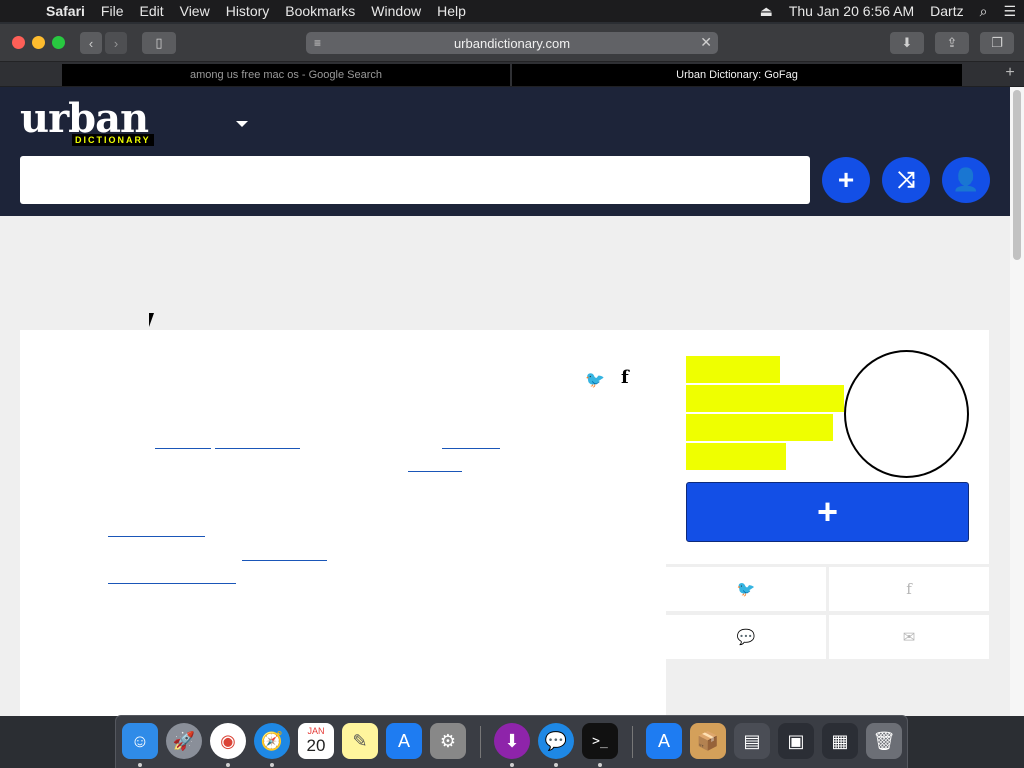  I want to click on share-email-button: ✉, so click(909, 637).